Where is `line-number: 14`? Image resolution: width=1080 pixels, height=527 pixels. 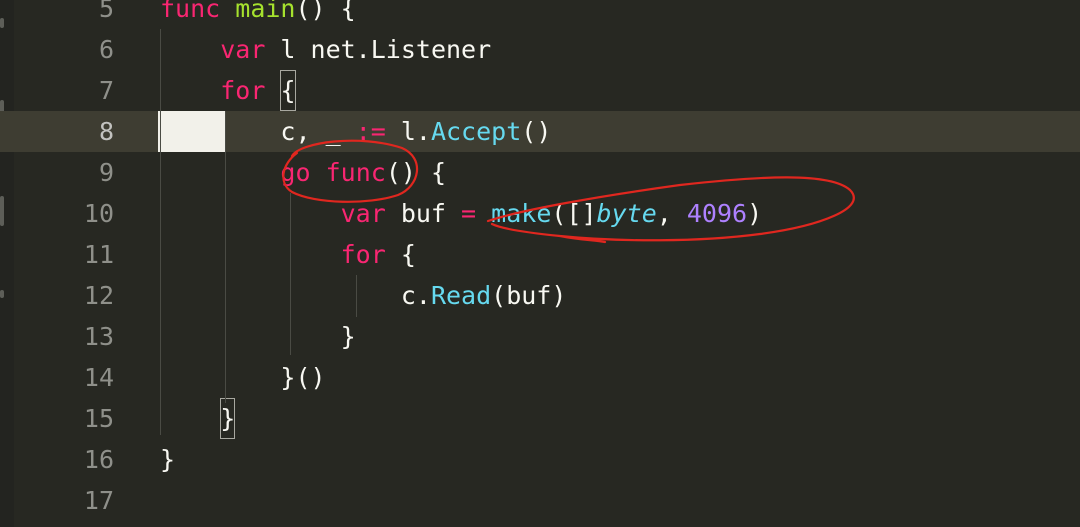
line-number: 14 is located at coordinates (98, 377).